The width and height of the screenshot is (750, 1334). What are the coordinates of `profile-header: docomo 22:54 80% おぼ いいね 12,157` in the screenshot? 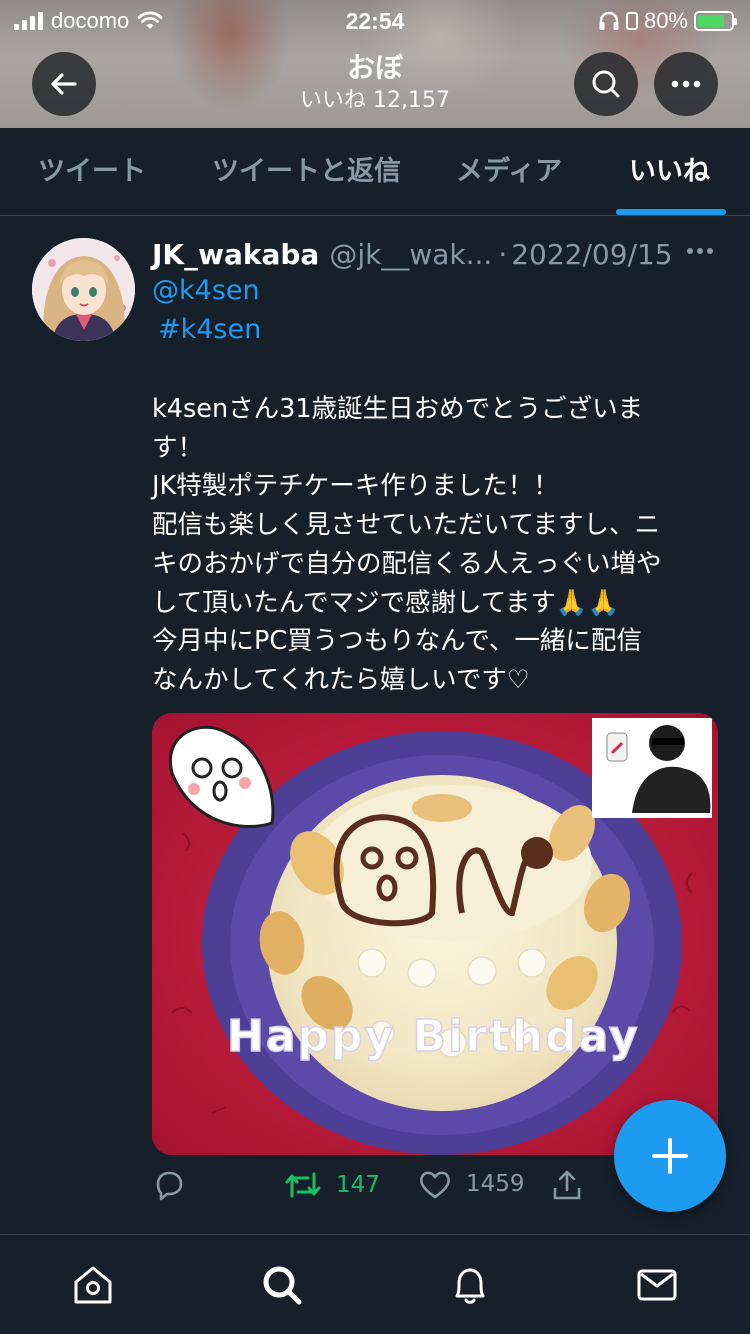 It's located at (375, 64).